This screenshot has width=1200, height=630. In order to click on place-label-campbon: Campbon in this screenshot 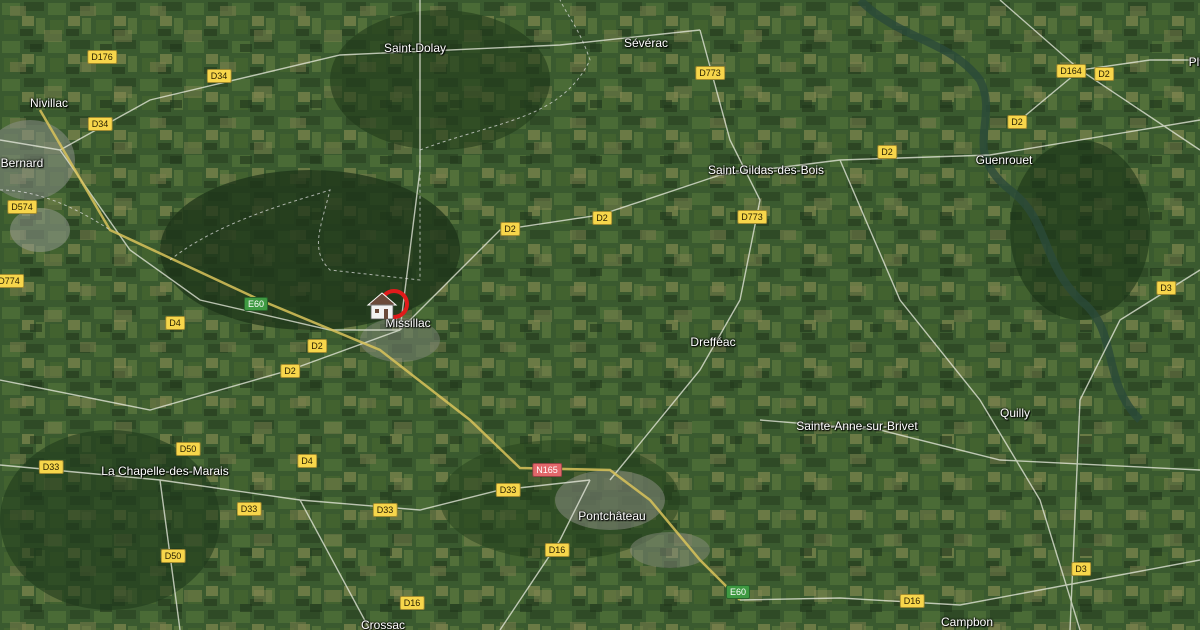, I will do `click(967, 622)`.